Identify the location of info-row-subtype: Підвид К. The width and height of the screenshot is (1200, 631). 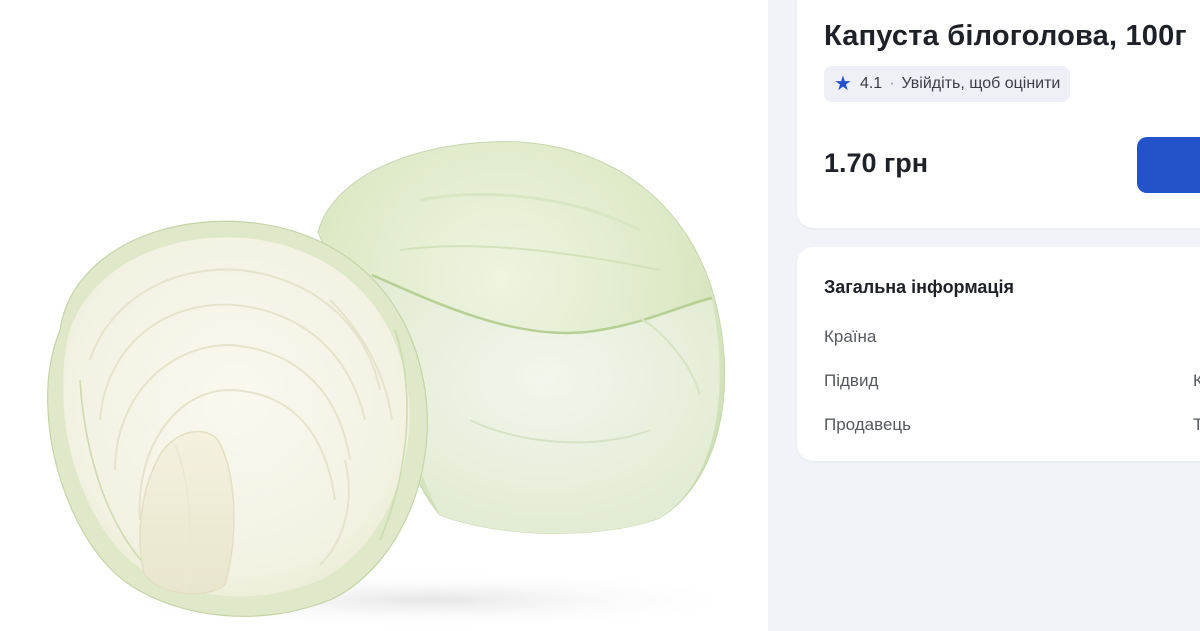
(1012, 382).